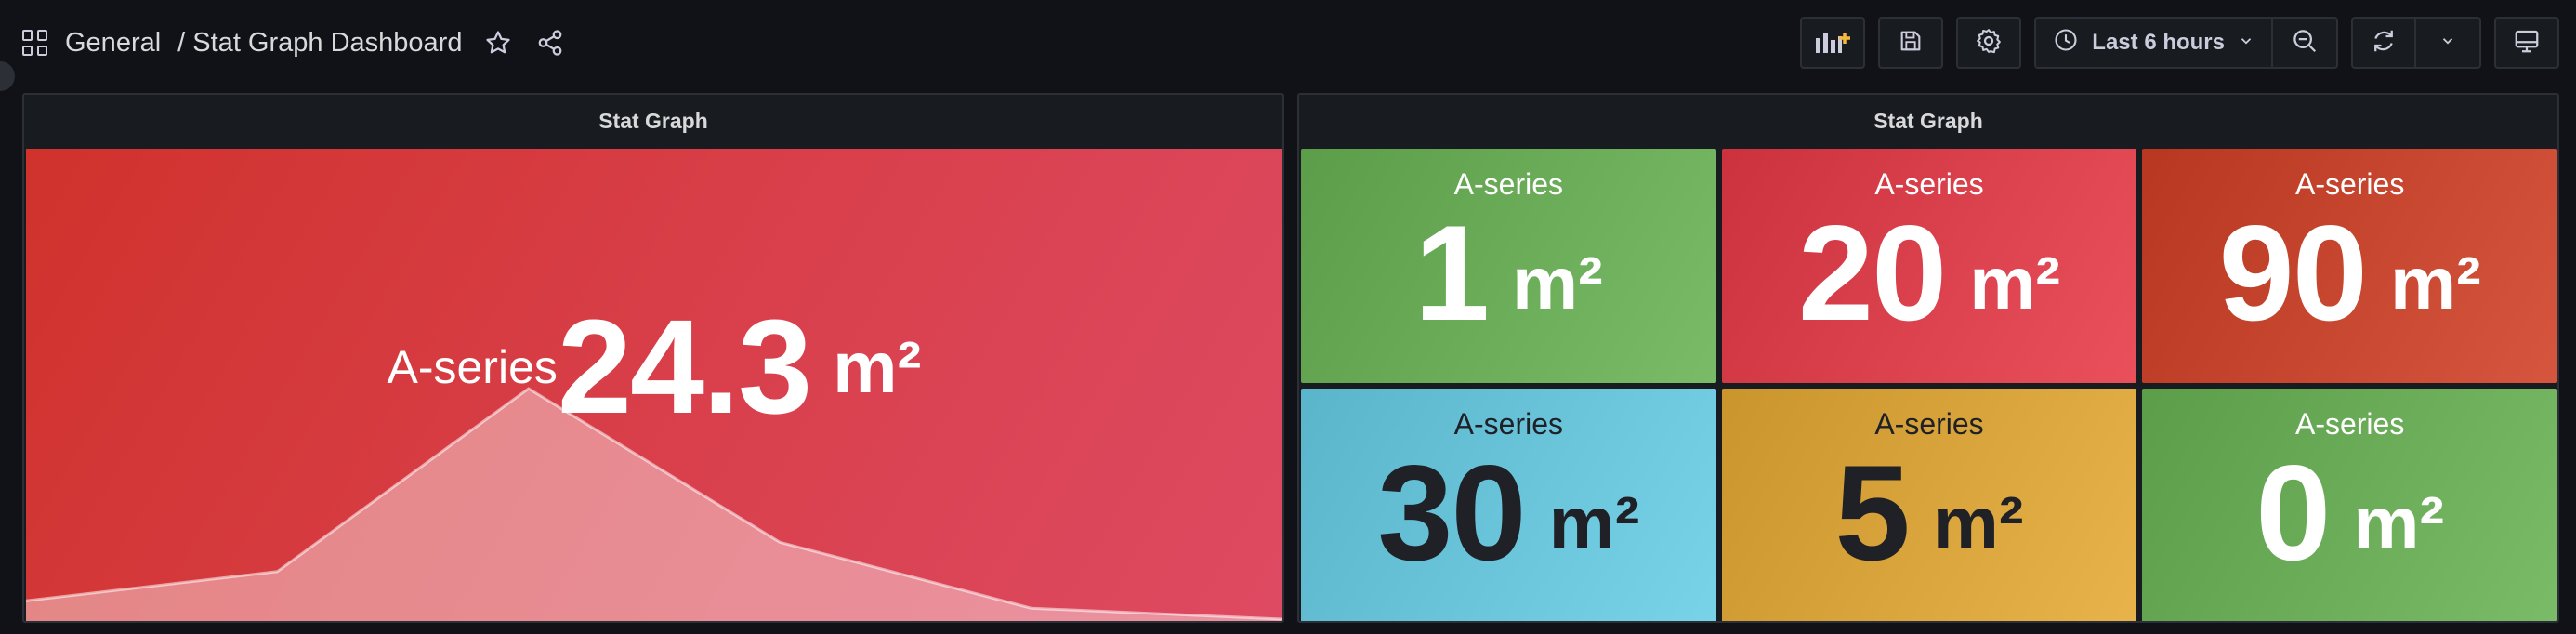 The height and width of the screenshot is (634, 2576). Describe the element at coordinates (2293, 273) in the screenshot. I see `stat-value: 90` at that location.